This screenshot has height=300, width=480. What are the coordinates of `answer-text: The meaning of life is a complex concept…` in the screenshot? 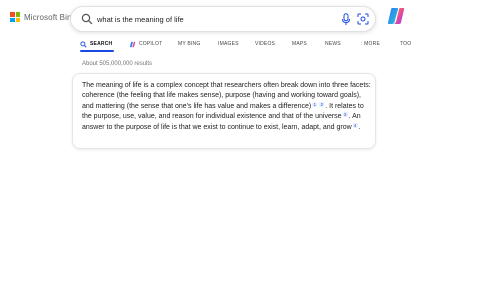 It's located at (227, 107).